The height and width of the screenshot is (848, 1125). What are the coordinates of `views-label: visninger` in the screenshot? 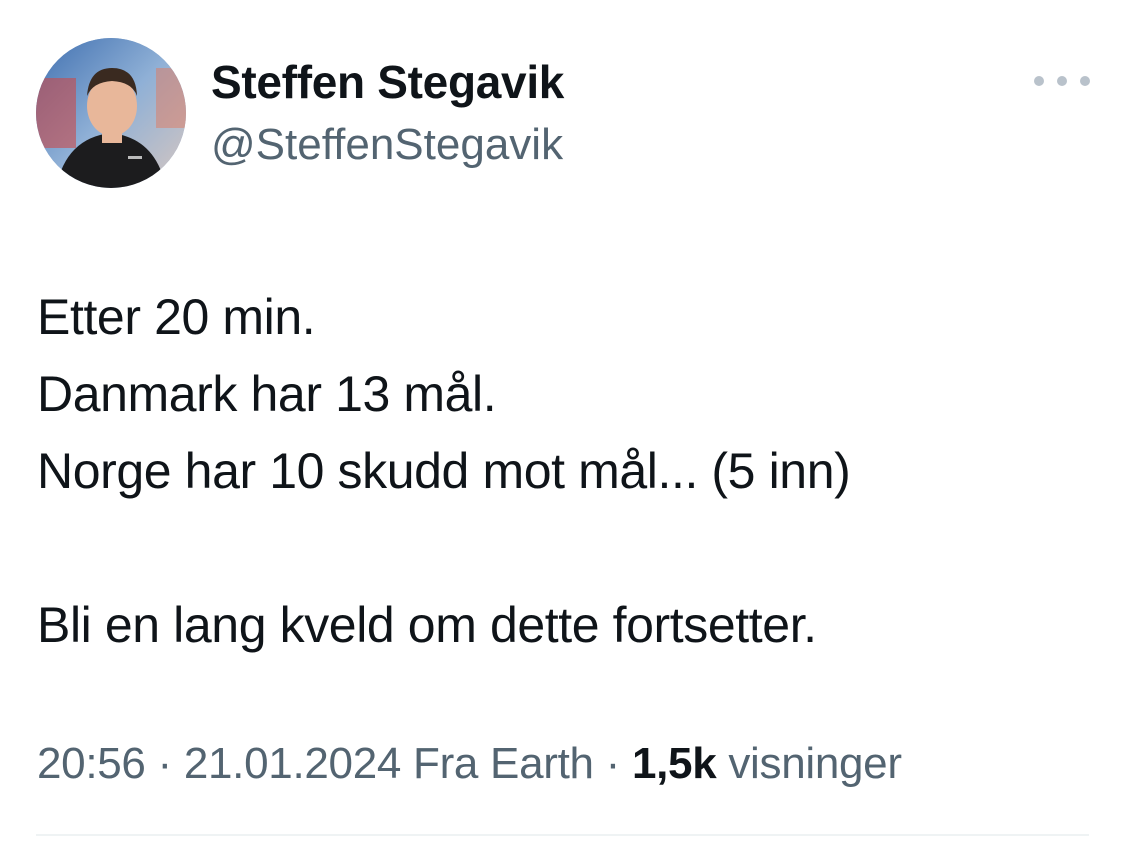 It's located at (815, 763).